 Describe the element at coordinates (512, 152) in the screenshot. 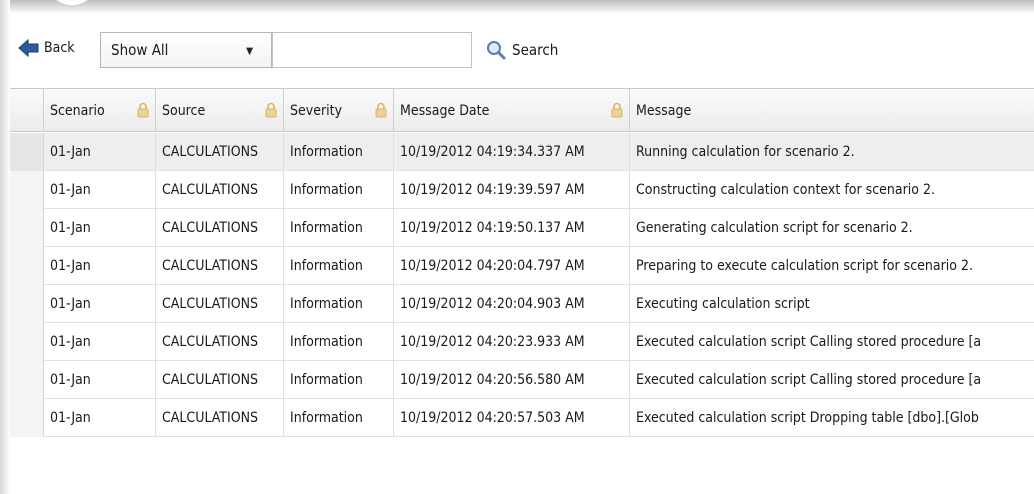

I see `cell-message-date: 10/19/2012 04:19:34.337 AM` at that location.